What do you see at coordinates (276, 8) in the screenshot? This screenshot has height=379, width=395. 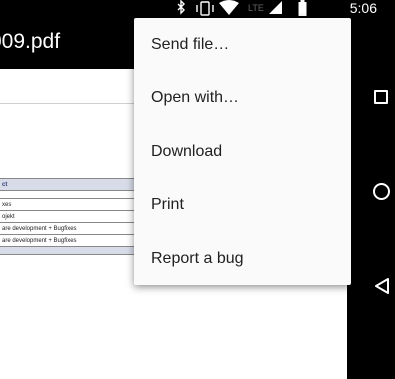 I see `signal-icon` at bounding box center [276, 8].